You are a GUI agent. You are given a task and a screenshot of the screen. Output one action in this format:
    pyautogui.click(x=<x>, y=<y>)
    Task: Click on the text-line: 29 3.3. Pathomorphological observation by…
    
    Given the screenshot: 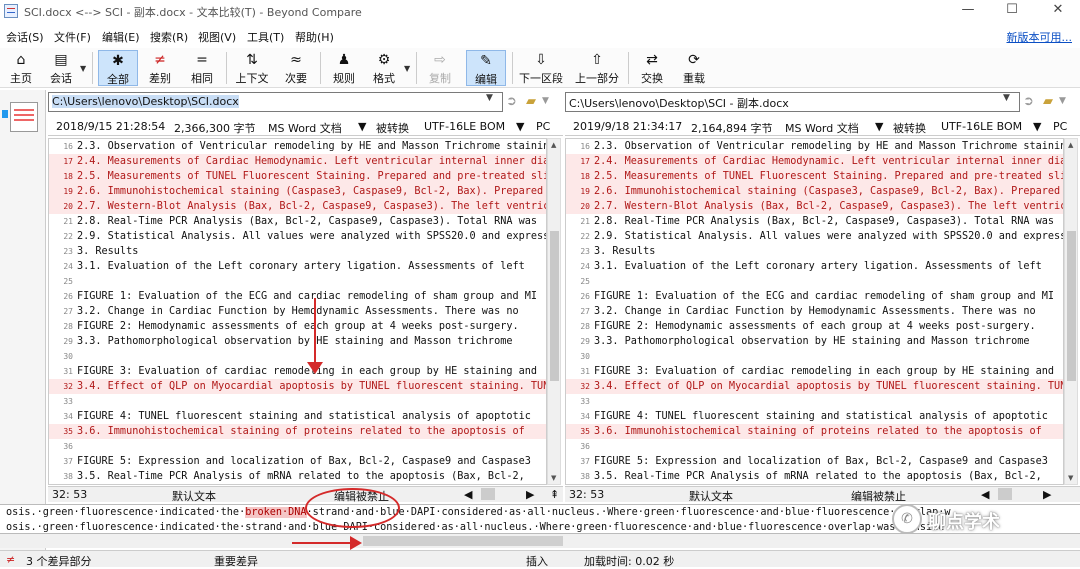 What is the action you would take?
    pyautogui.click(x=814, y=341)
    